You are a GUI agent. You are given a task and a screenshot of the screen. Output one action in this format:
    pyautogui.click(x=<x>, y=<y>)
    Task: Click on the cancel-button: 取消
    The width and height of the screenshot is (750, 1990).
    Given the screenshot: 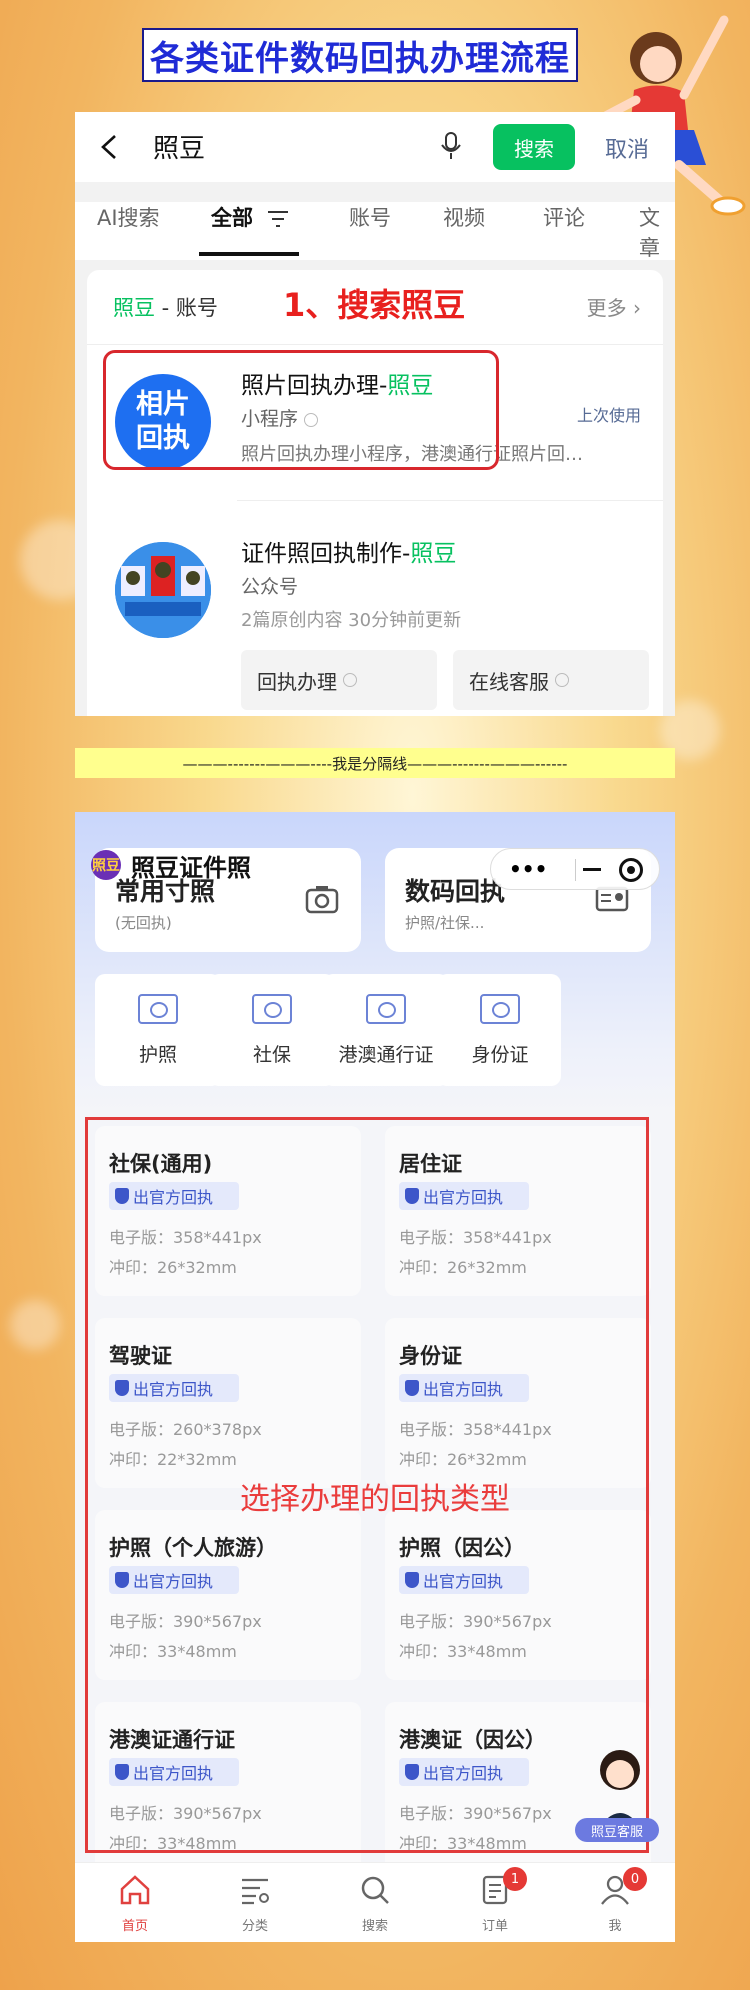 What is the action you would take?
    pyautogui.click(x=627, y=148)
    